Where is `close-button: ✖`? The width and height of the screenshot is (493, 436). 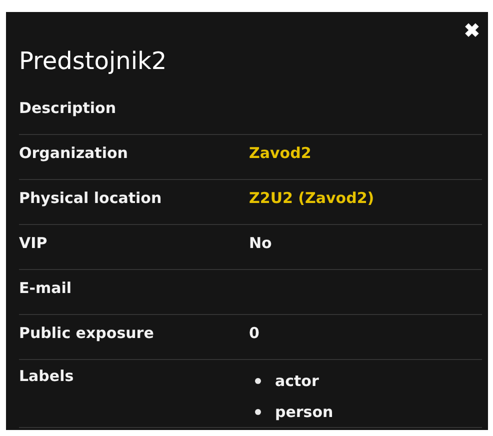
close-button: ✖ is located at coordinates (472, 31).